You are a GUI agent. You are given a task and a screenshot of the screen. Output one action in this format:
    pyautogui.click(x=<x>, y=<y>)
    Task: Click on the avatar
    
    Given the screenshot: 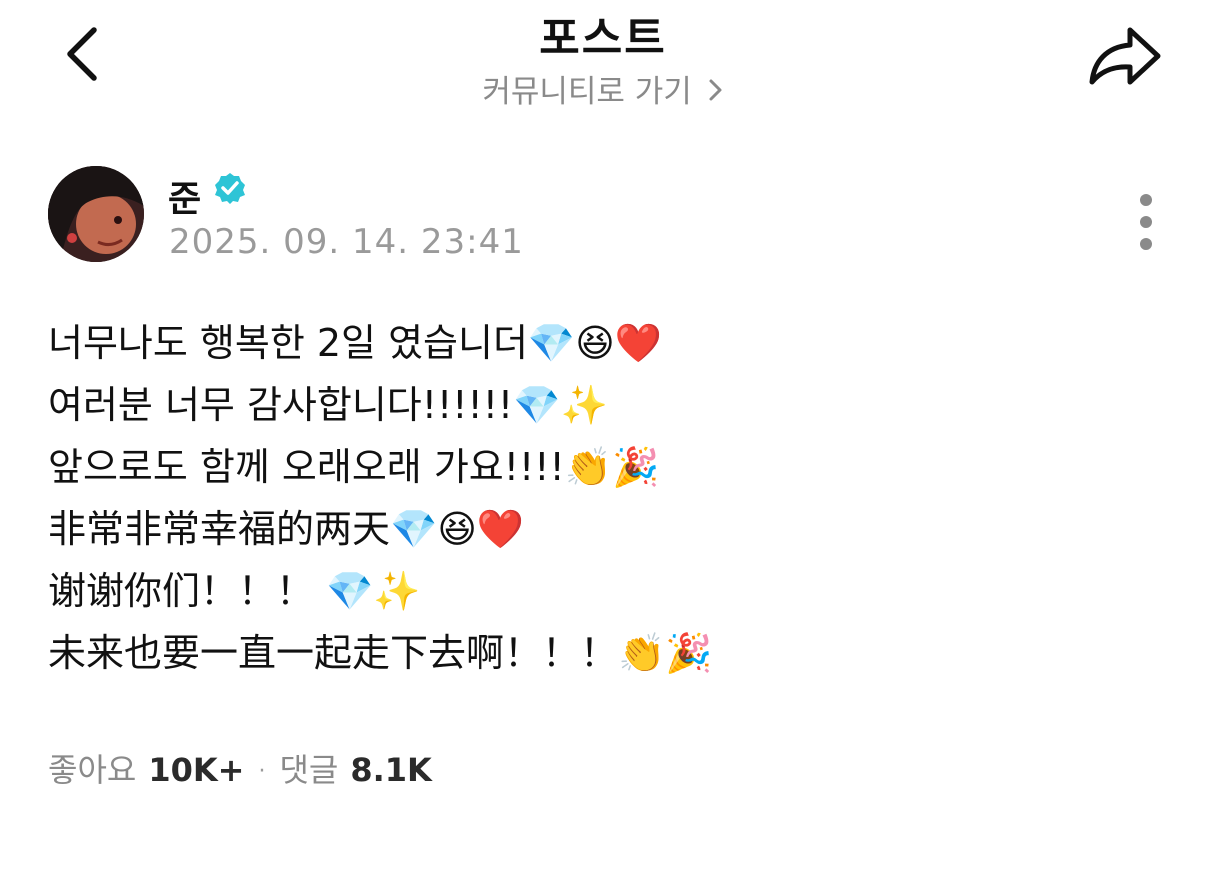 What is the action you would take?
    pyautogui.click(x=96, y=214)
    